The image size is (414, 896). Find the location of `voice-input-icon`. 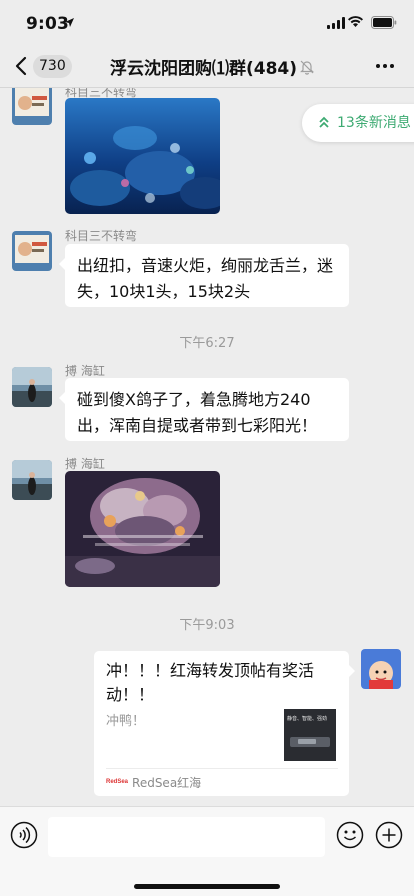

voice-input-icon is located at coordinates (24, 835).